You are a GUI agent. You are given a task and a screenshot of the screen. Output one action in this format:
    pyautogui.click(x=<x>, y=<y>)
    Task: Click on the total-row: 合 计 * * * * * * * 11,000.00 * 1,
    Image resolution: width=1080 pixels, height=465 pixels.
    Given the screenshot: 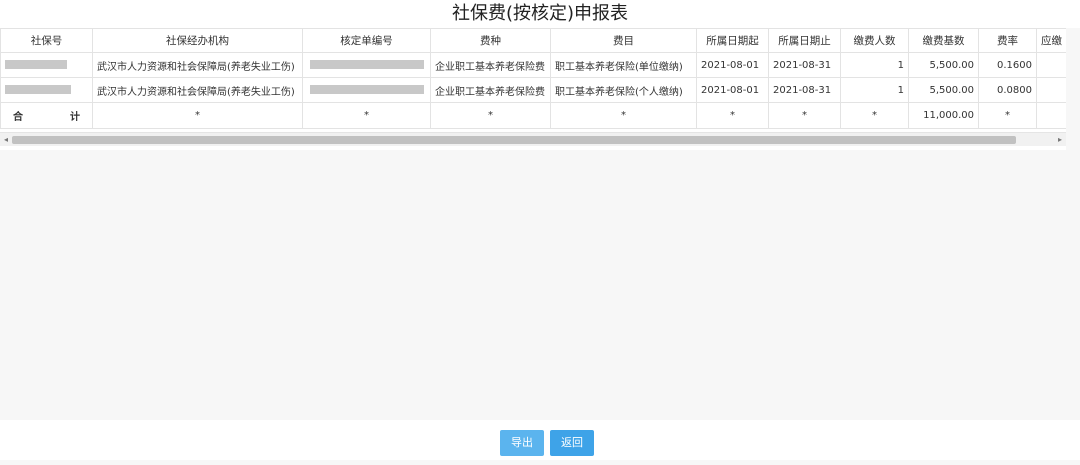 What is the action you would take?
    pyautogui.click(x=533, y=115)
    